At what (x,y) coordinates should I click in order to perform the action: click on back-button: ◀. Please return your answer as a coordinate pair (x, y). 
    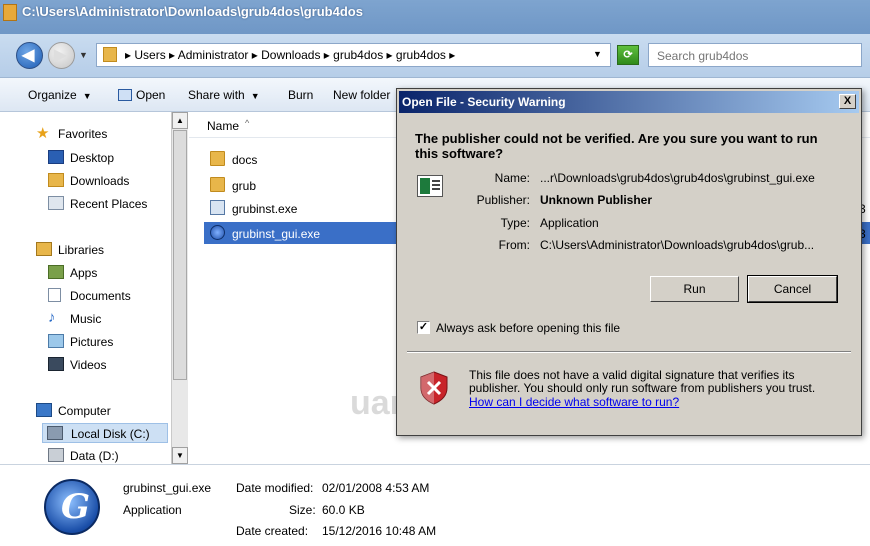
    Looking at the image, I should click on (29, 55).